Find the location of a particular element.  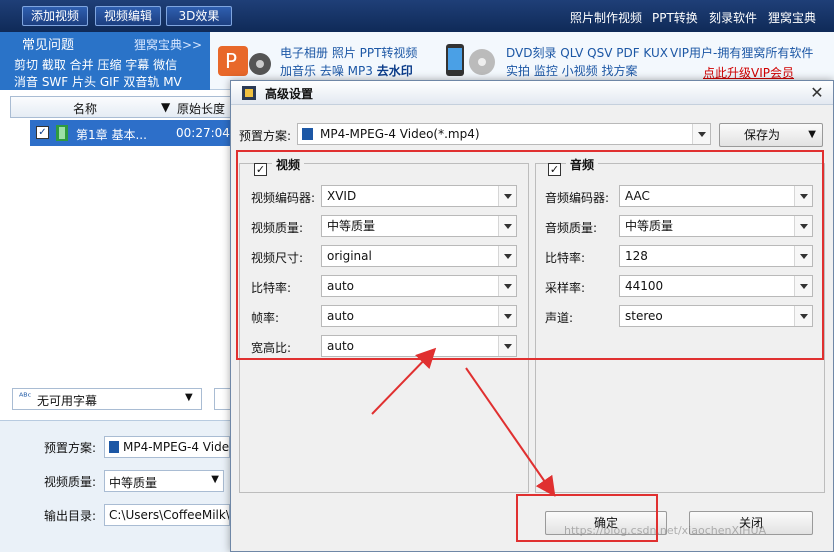

annotation-arrows is located at coordinates (463, 422).